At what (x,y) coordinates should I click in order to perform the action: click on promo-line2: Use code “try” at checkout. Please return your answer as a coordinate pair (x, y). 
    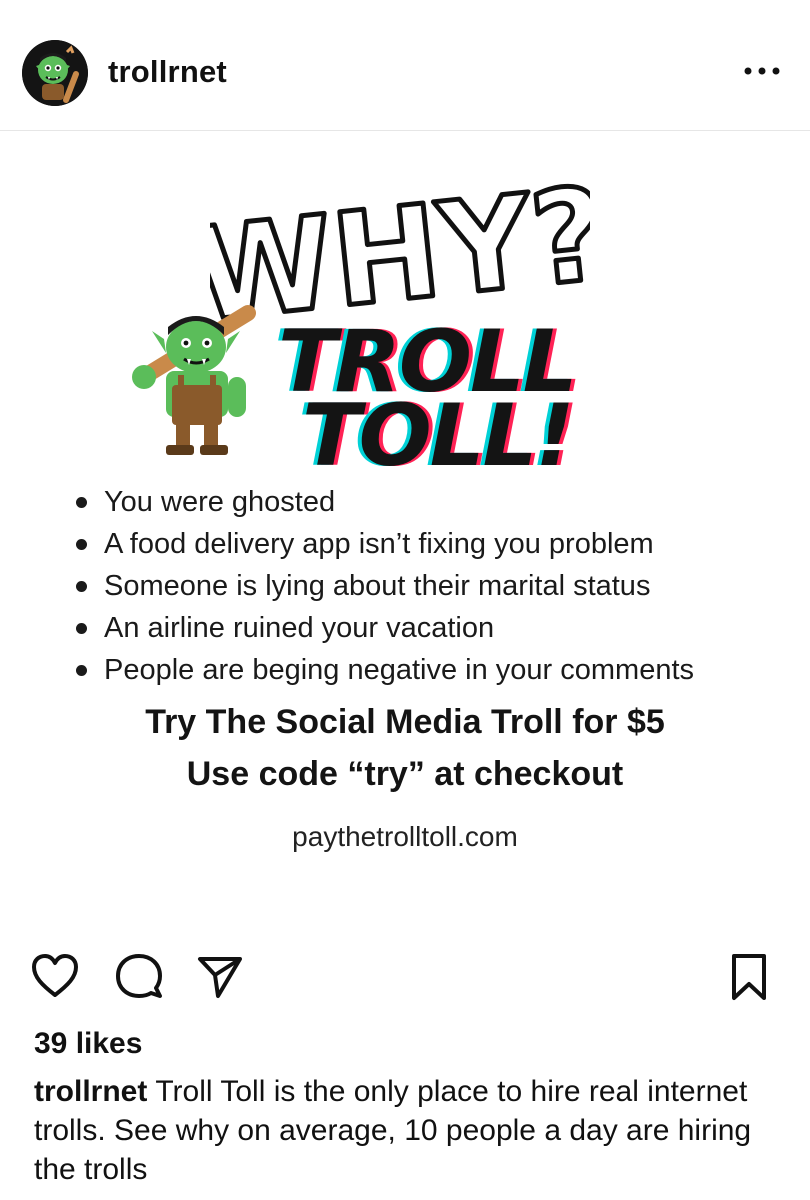
    Looking at the image, I should click on (405, 774).